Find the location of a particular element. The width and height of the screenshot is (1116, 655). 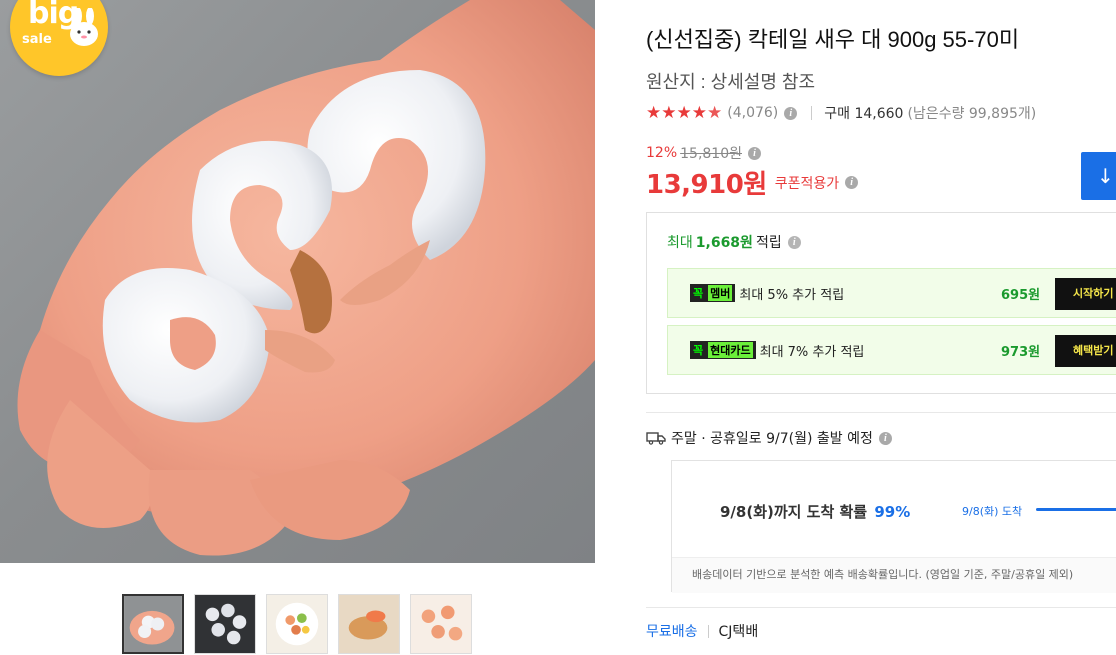

download-arrow-icon: ↓ is located at coordinates (1105, 176).